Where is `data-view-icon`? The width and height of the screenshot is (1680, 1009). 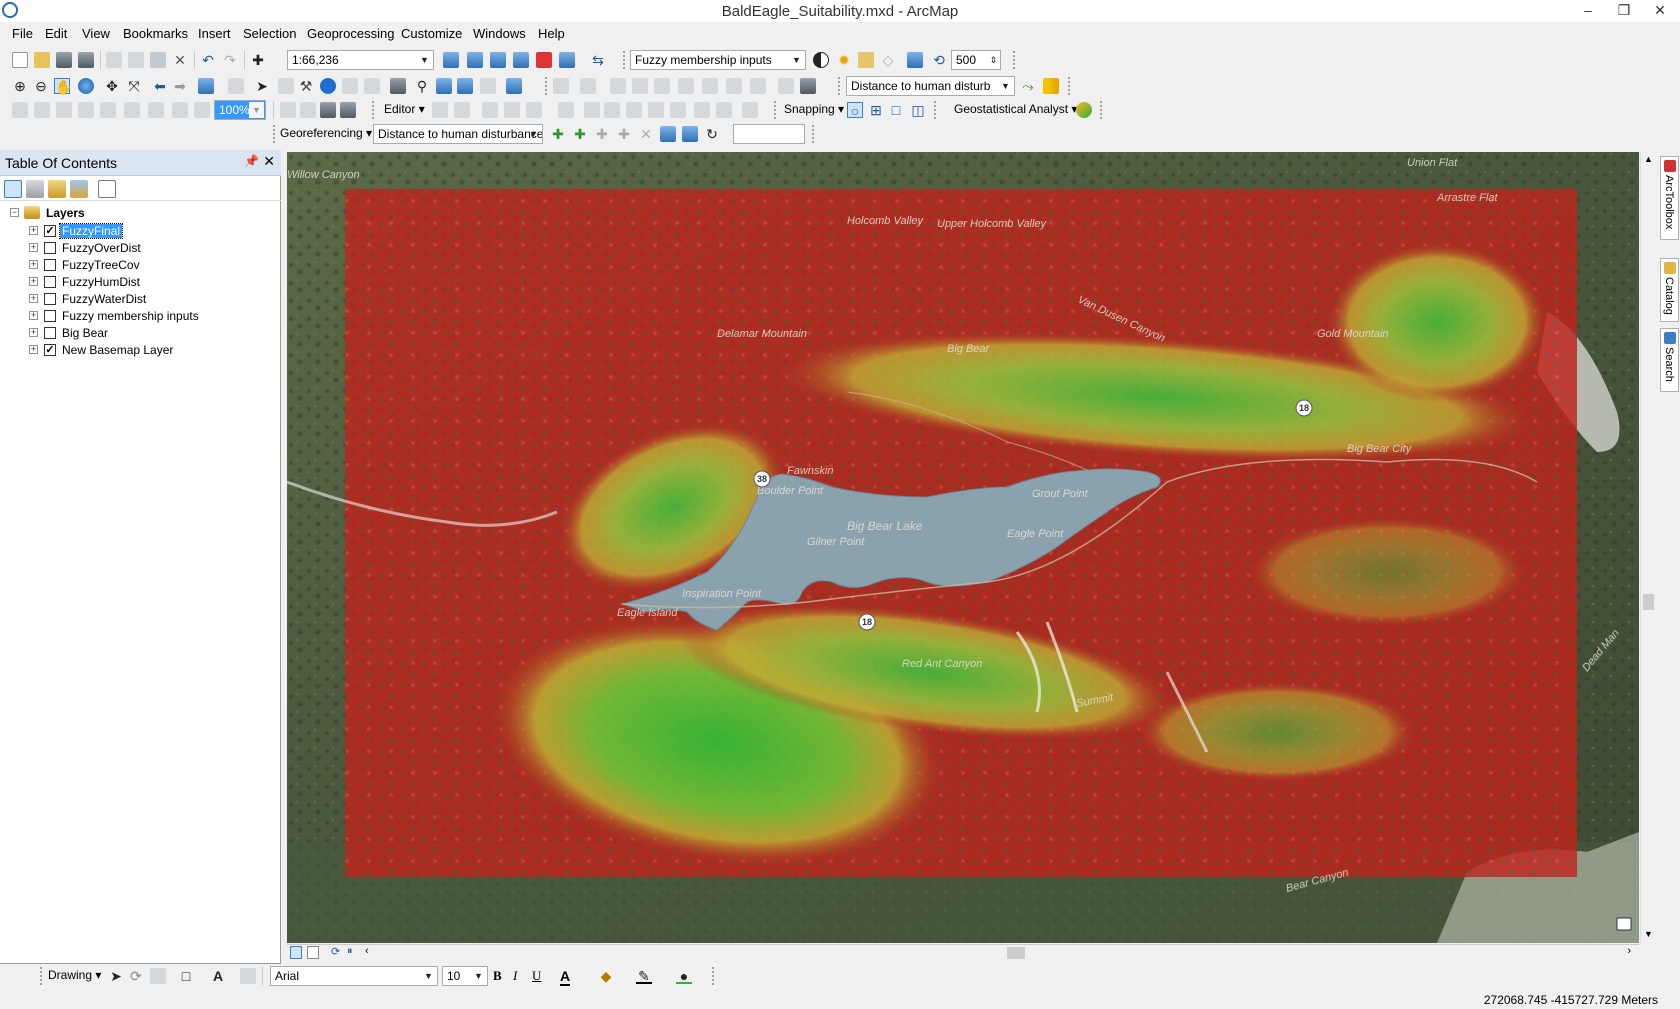
data-view-icon is located at coordinates (296, 952).